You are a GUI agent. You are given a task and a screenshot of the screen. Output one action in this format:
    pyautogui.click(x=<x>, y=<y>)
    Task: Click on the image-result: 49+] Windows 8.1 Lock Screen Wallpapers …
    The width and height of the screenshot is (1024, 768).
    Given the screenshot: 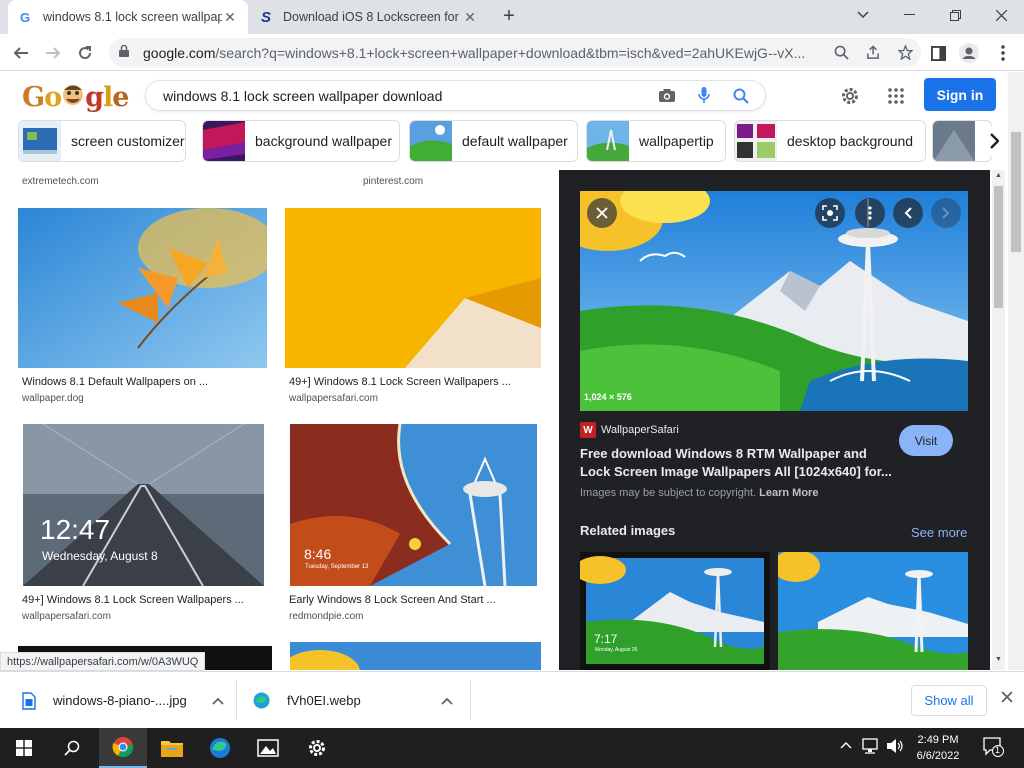 What is the action you would take?
    pyautogui.click(x=413, y=308)
    